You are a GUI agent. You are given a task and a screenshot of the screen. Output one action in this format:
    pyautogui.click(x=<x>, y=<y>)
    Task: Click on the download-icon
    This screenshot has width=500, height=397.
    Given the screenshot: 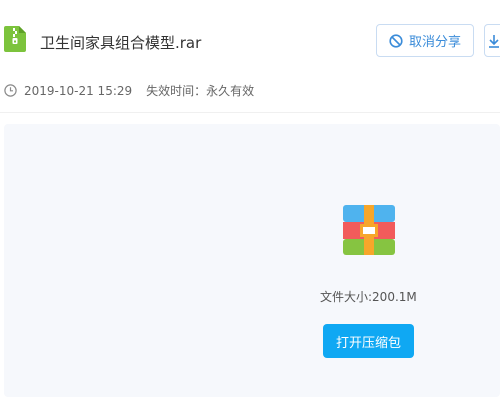 What is the action you would take?
    pyautogui.click(x=494, y=41)
    